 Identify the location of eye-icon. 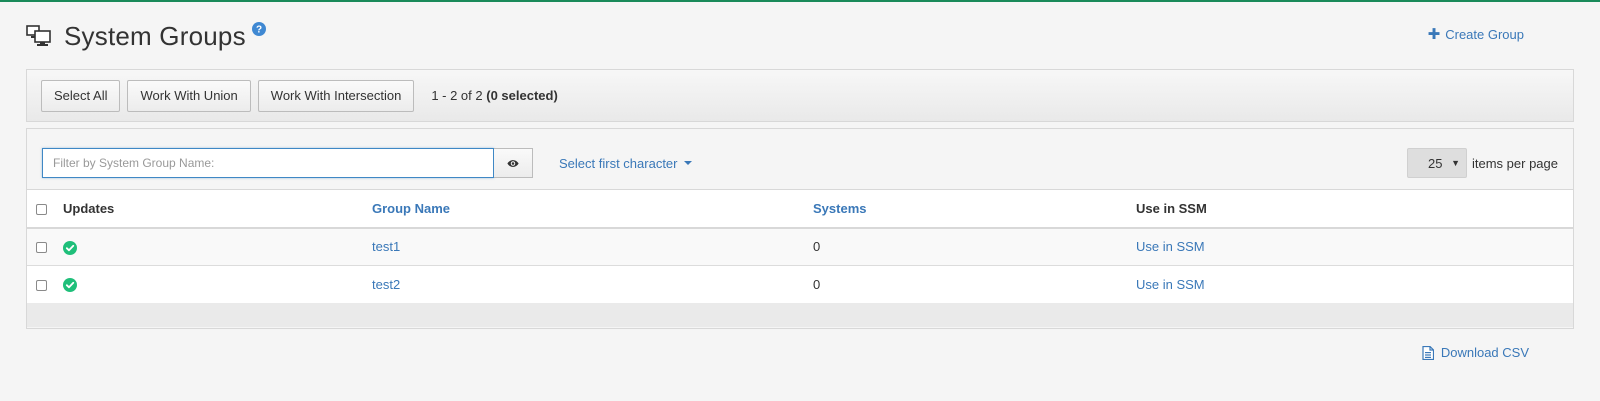
(513, 163).